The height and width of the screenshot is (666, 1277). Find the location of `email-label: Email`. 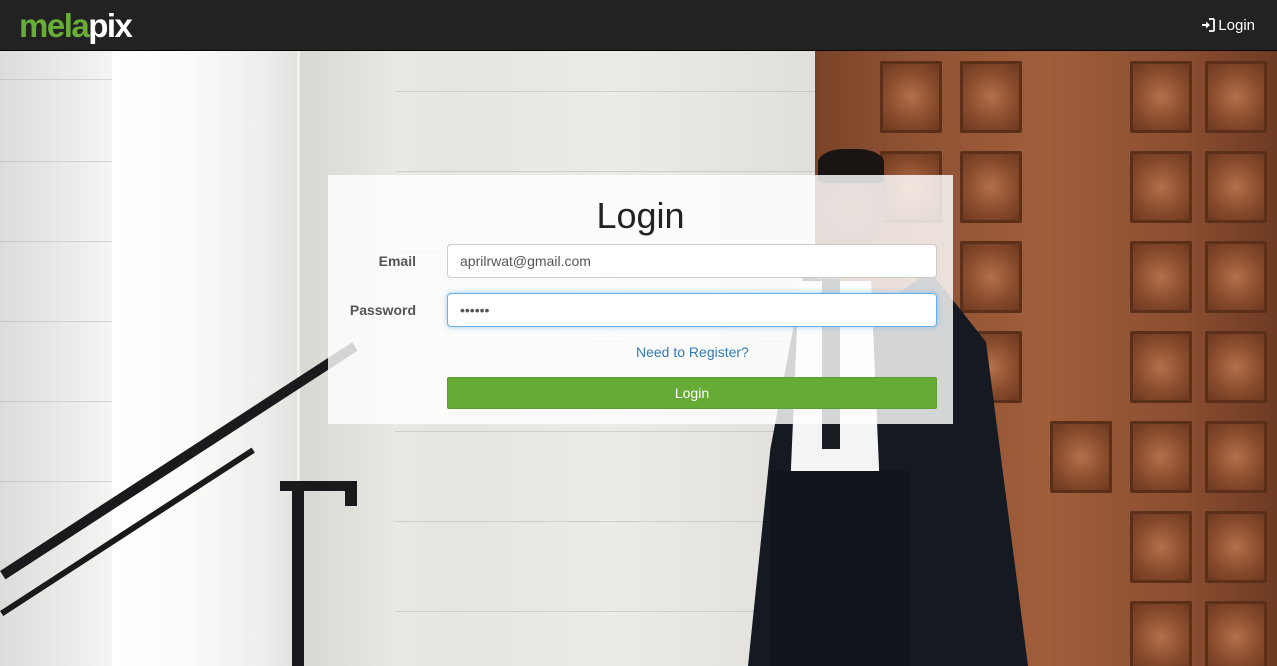

email-label: Email is located at coordinates (397, 261).